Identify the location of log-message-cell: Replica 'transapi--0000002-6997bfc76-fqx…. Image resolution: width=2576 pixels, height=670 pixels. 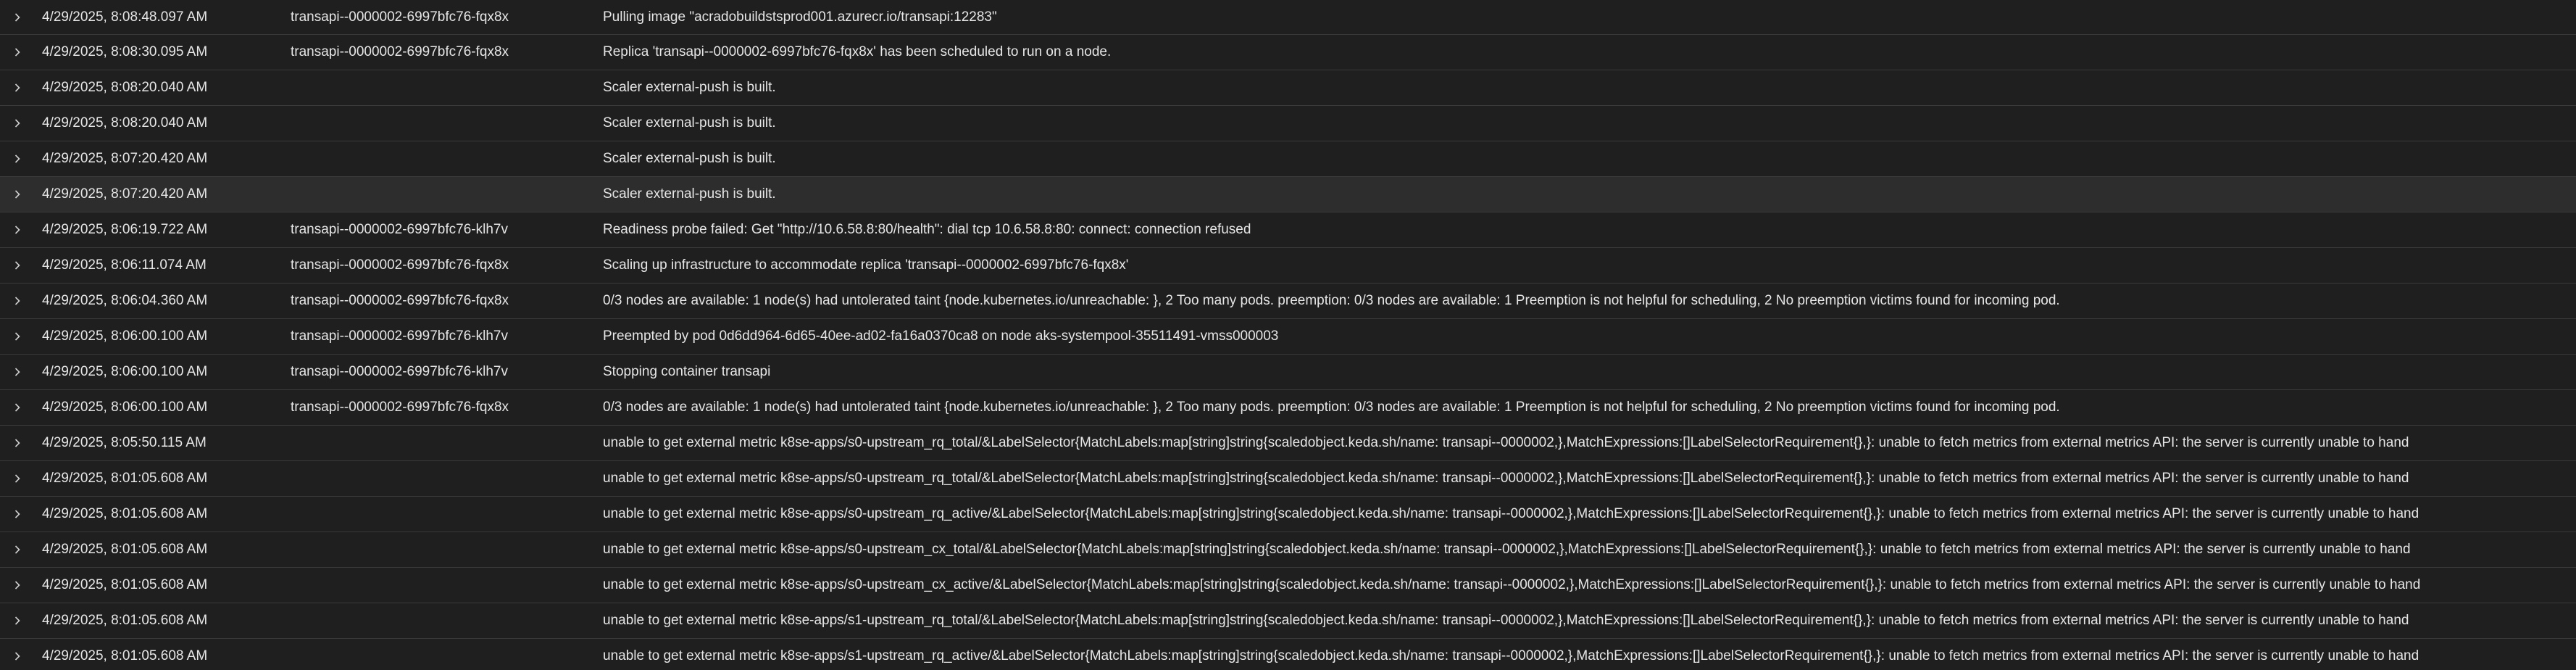
(857, 51).